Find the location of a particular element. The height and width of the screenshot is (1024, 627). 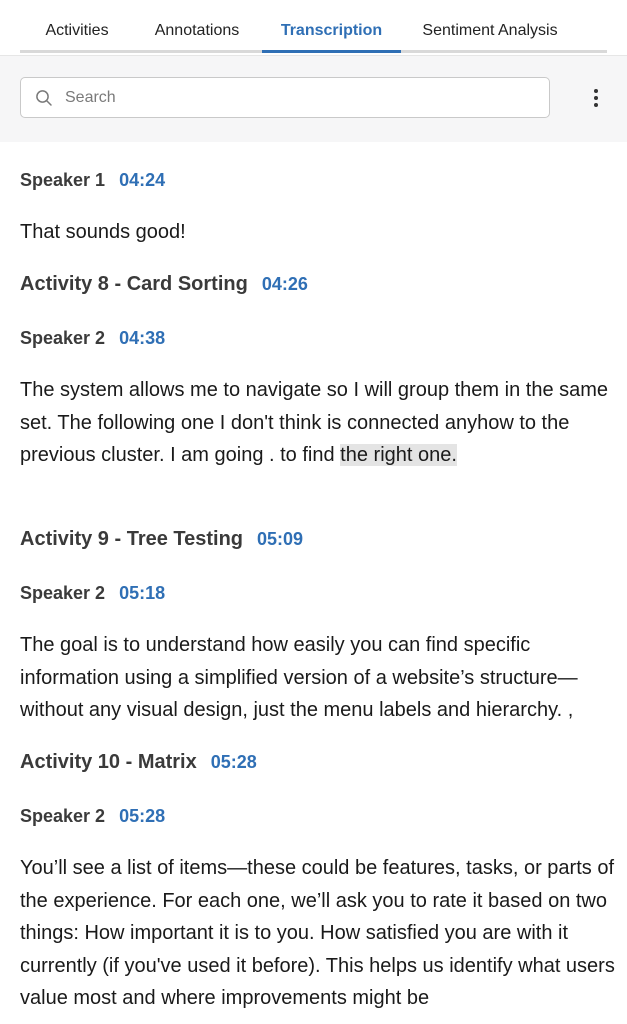

search-box is located at coordinates (285, 97).